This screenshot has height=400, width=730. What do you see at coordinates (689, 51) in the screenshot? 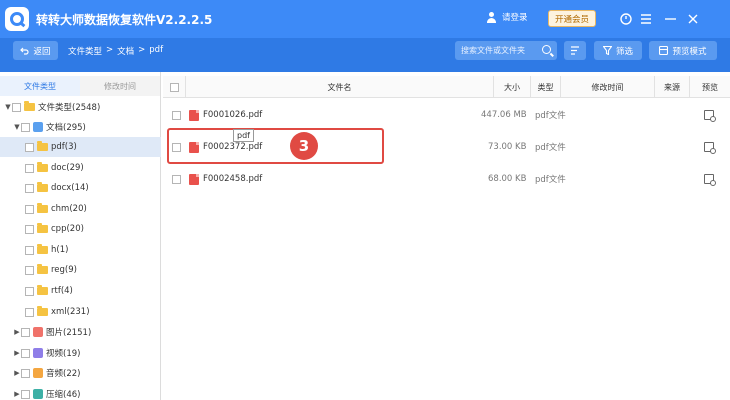
I see `preview-mode-label: 预览模式` at bounding box center [689, 51].